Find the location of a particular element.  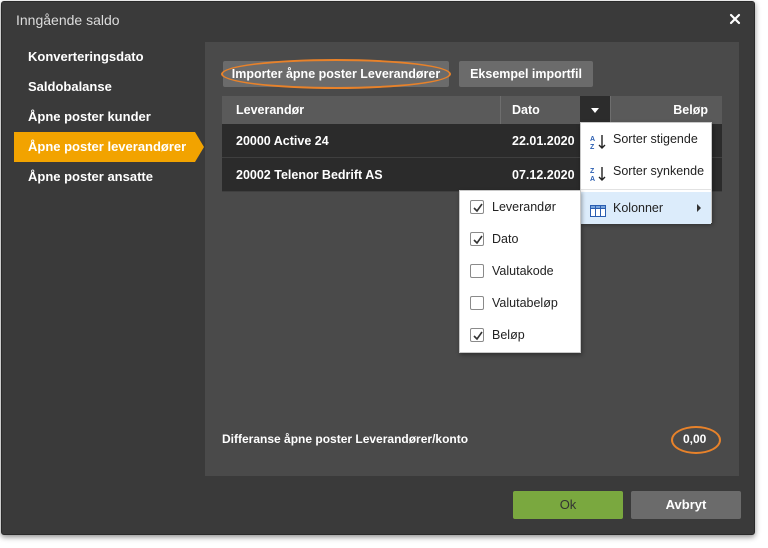

menu-item-sort-descending: Z A Sorter synkende is located at coordinates (646, 171).